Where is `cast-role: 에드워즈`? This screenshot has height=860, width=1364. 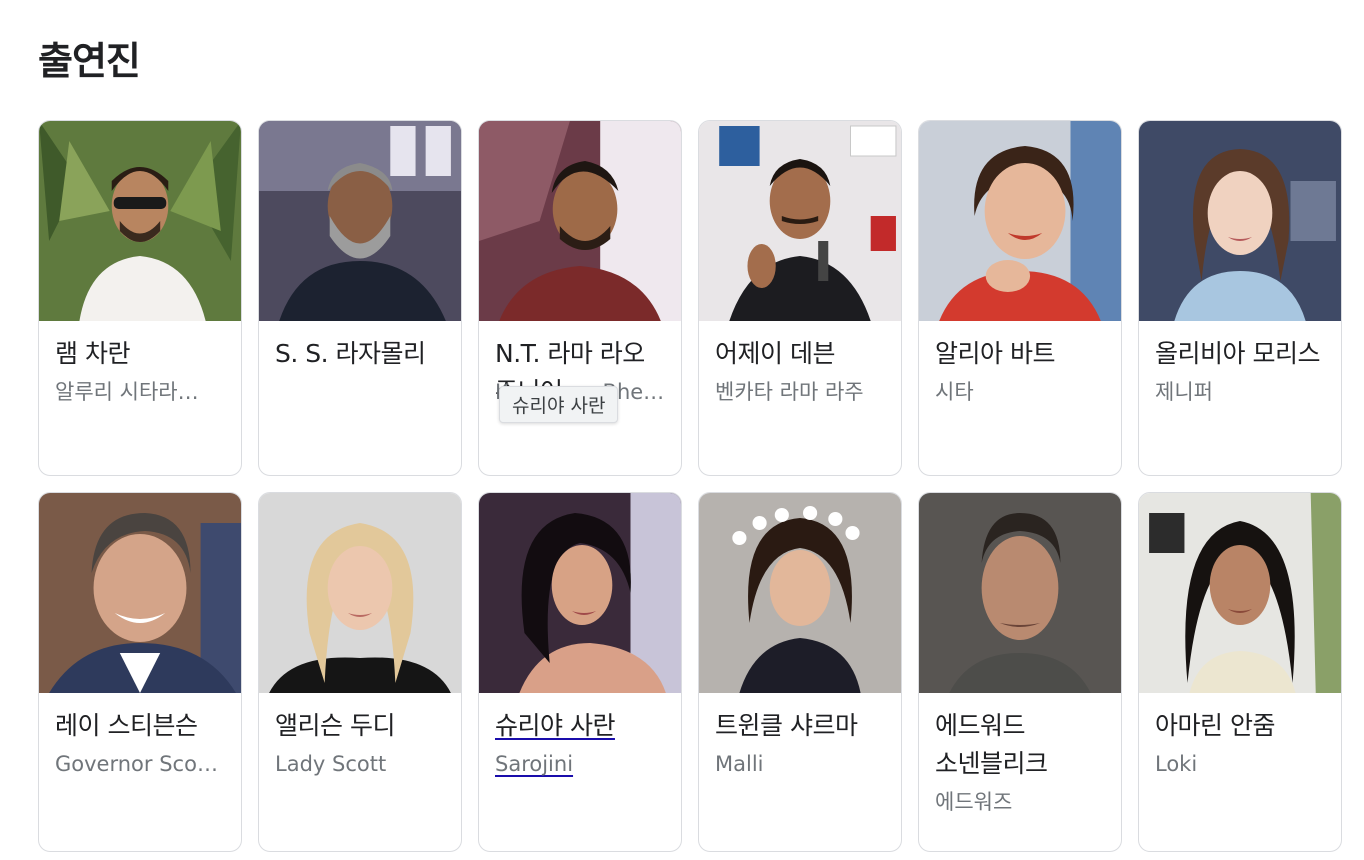
cast-role: 에드워즈 is located at coordinates (974, 802).